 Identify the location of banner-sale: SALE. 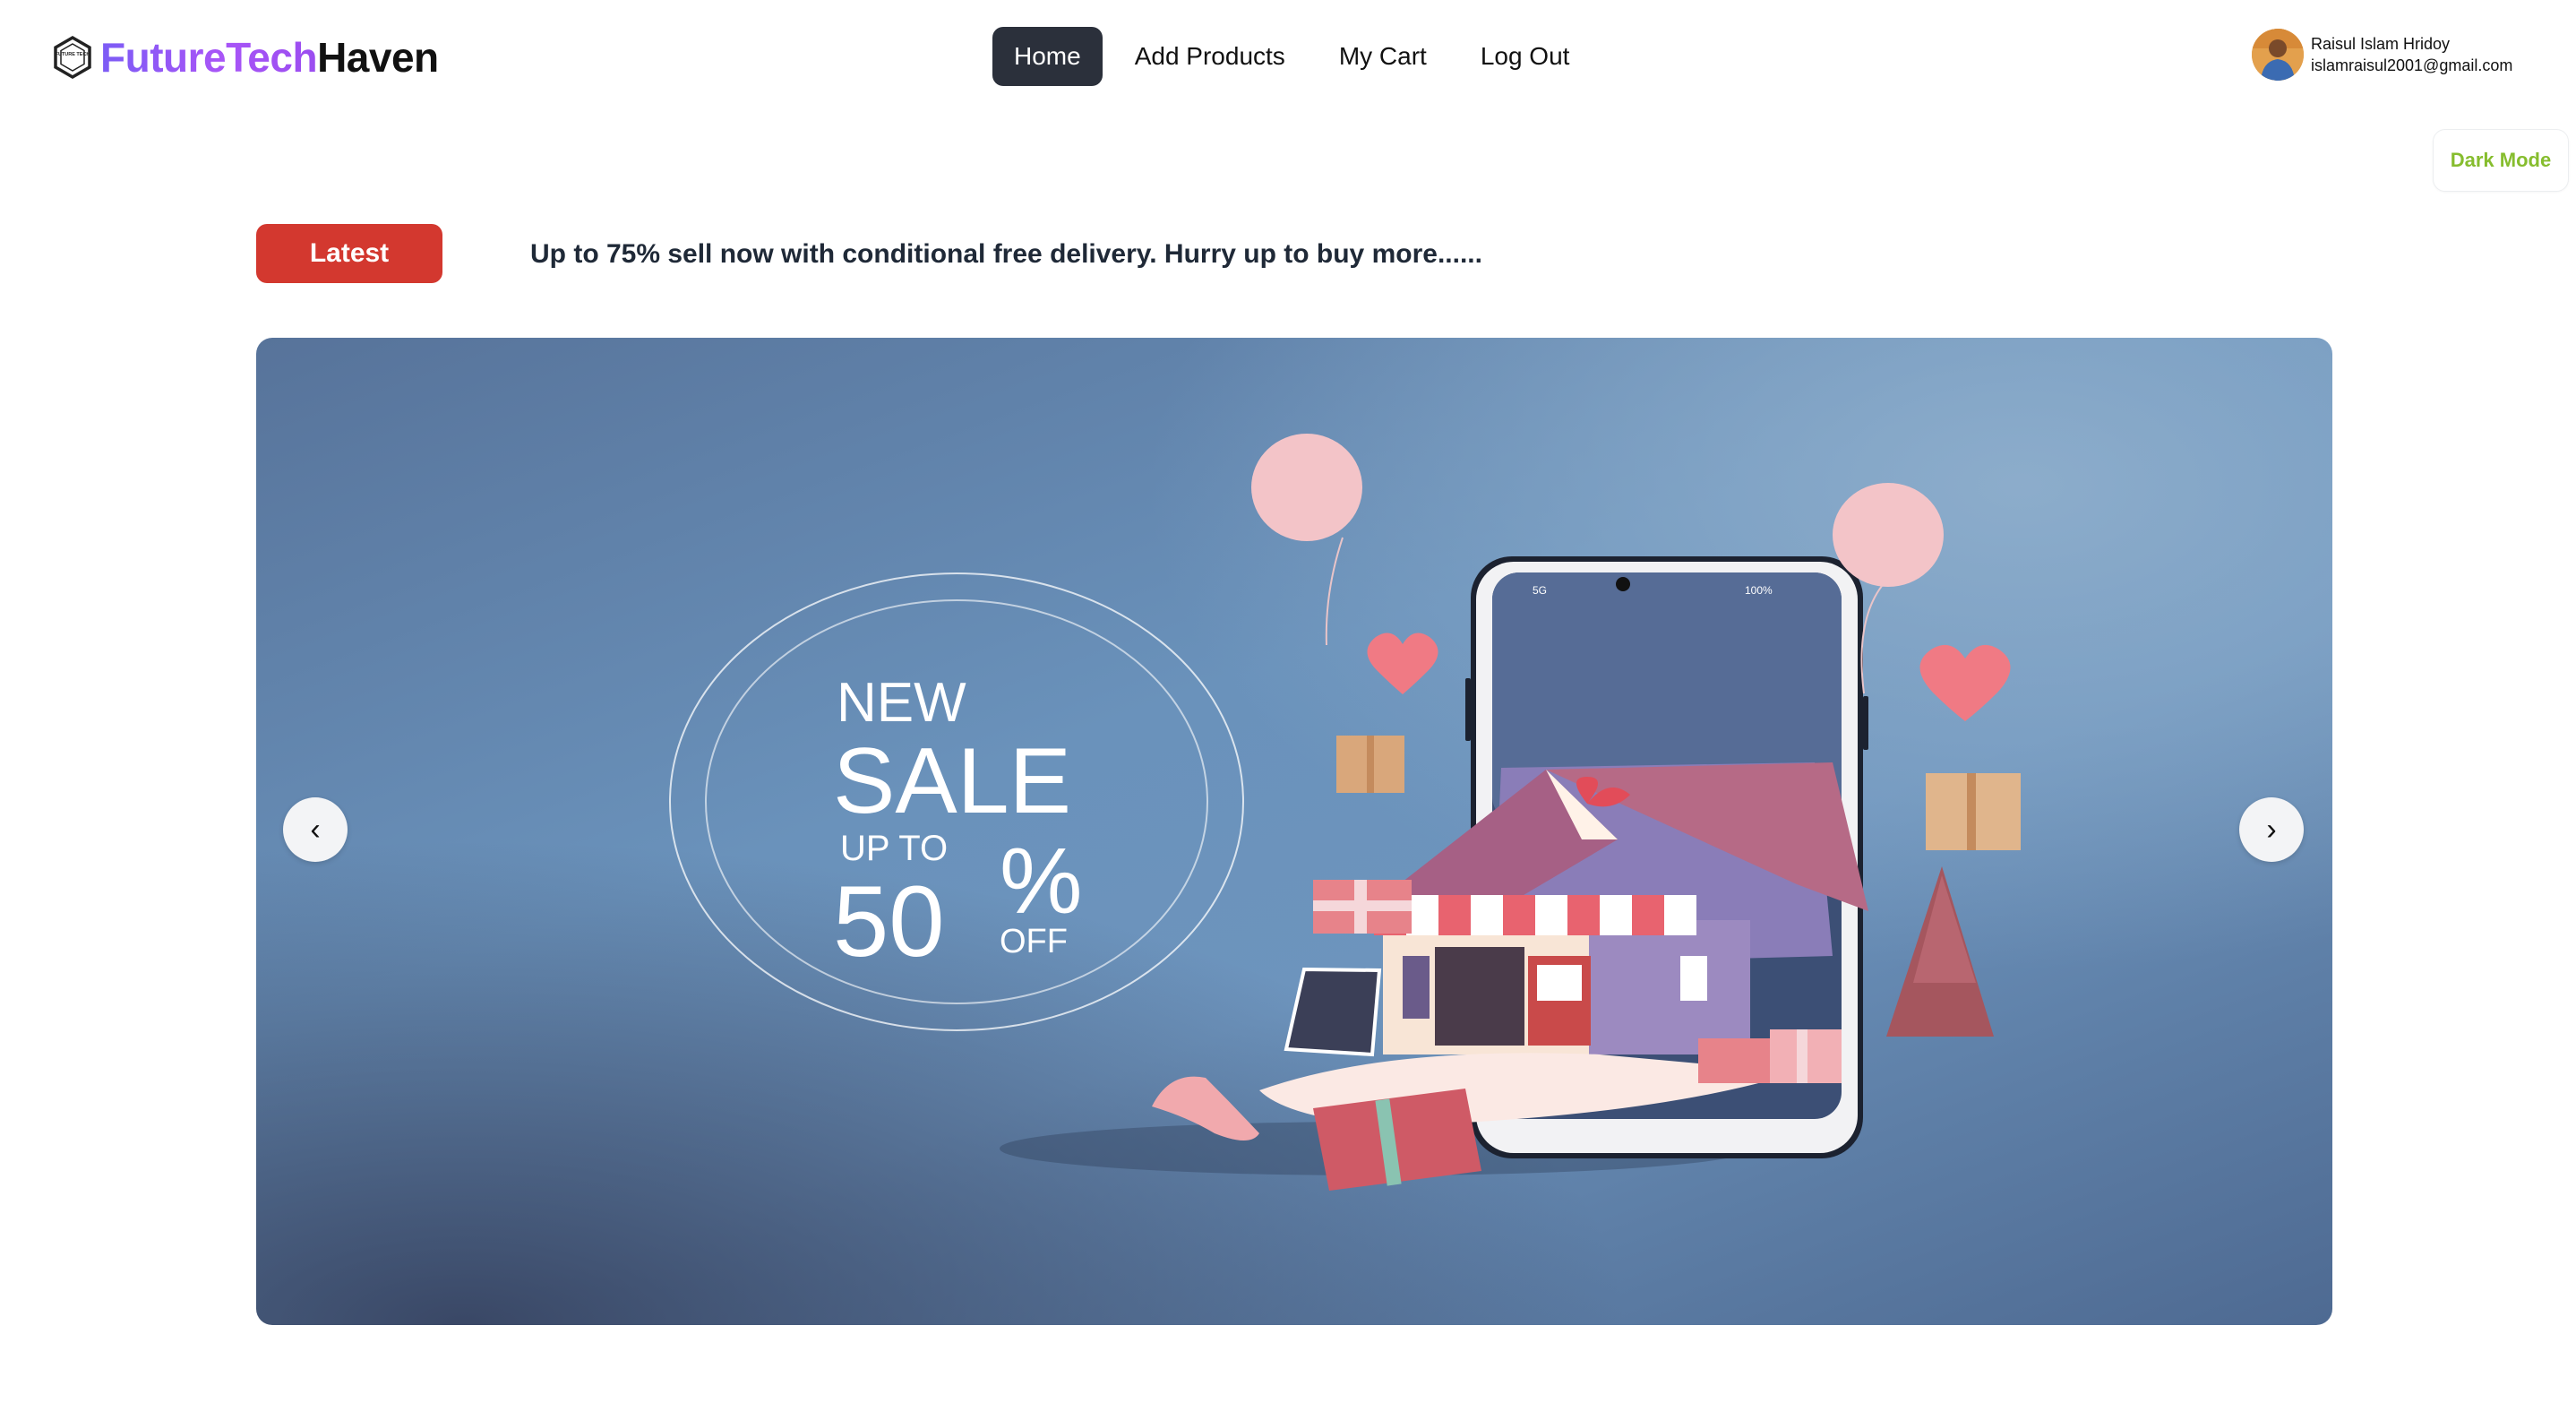
(952, 781).